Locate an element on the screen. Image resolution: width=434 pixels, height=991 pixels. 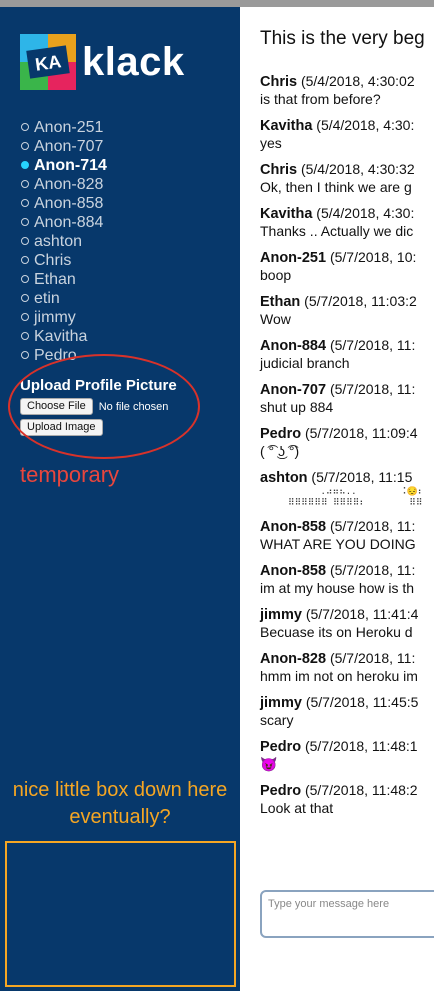
user-item: Anon-858 is located at coordinates (63, 203).